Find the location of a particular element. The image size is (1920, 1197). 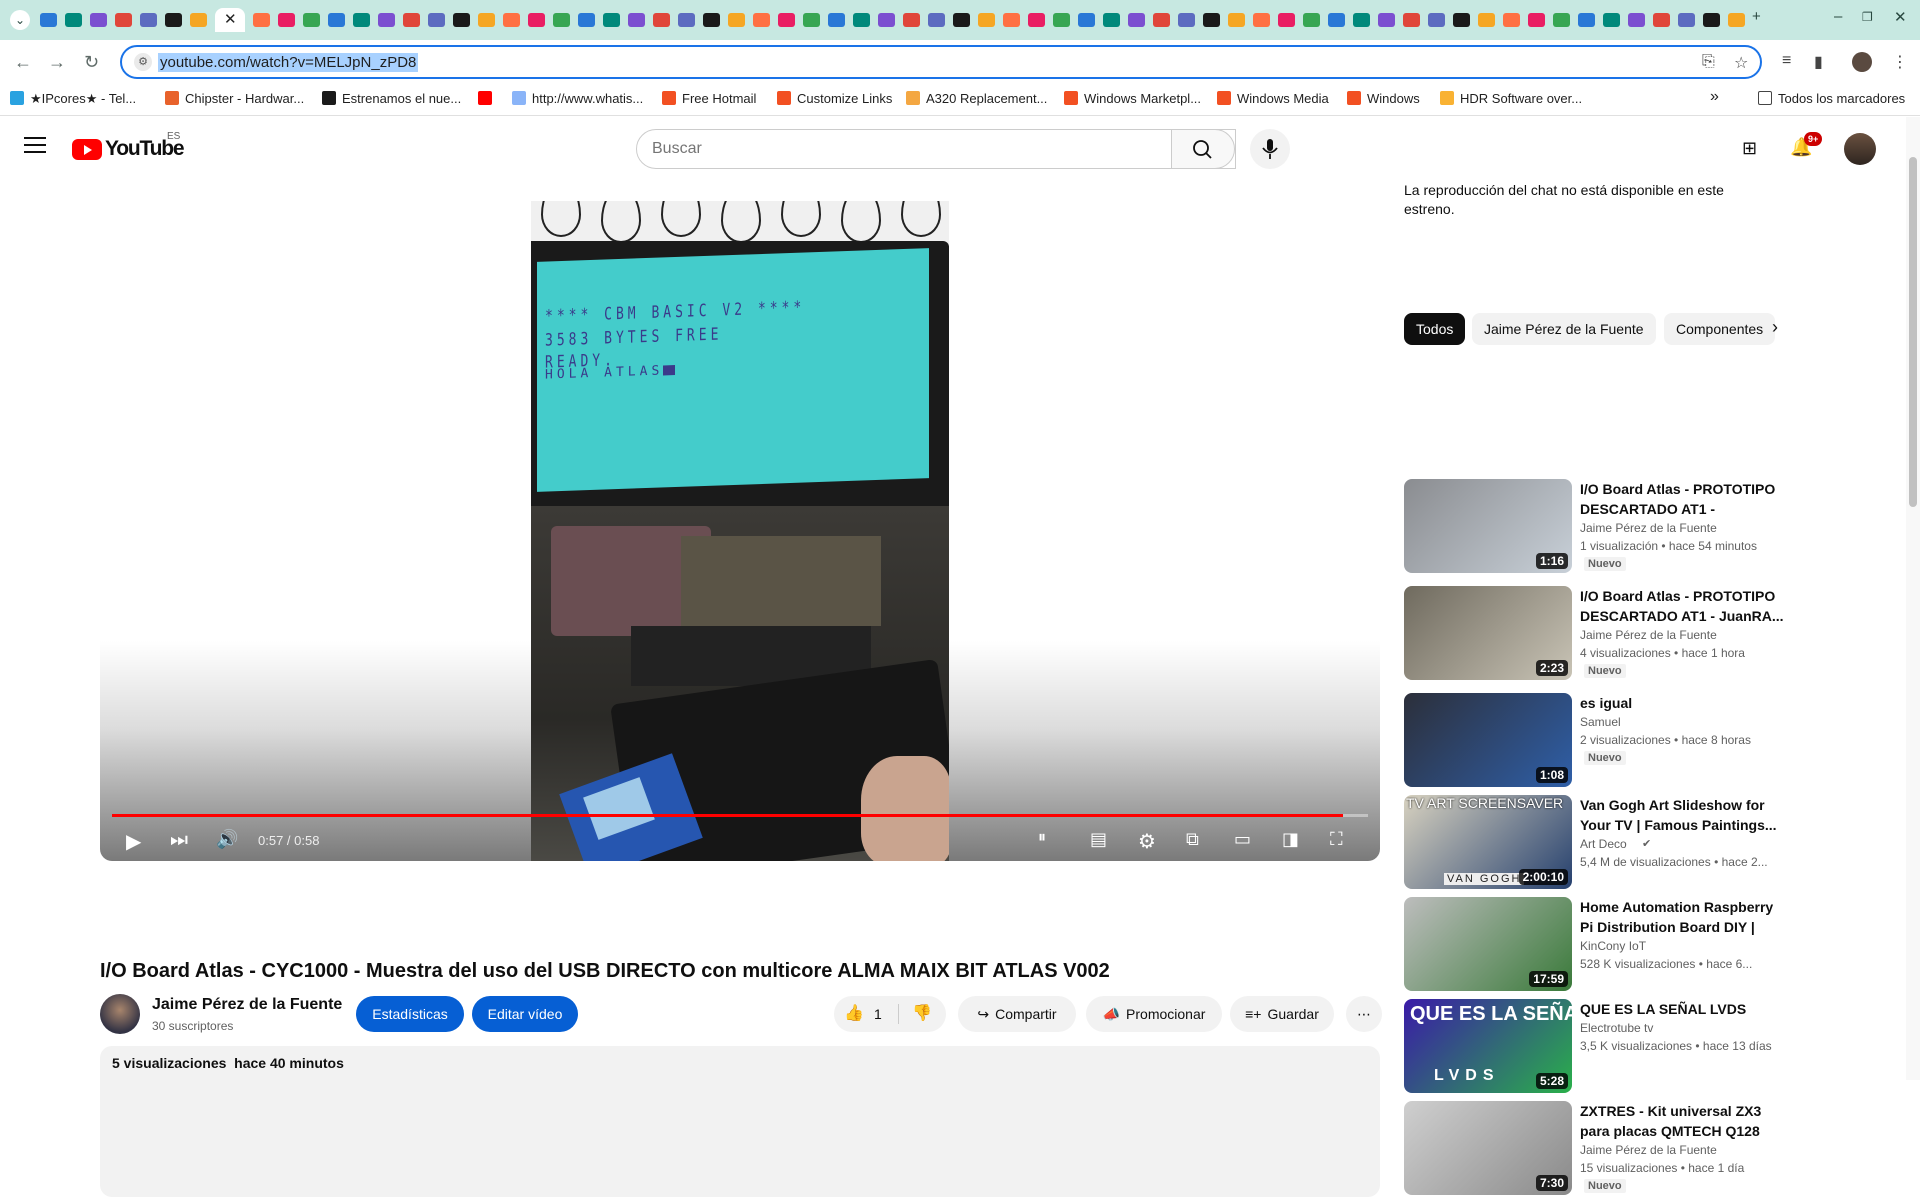

close-window-button: ✕ is located at coordinates (1900, 17).